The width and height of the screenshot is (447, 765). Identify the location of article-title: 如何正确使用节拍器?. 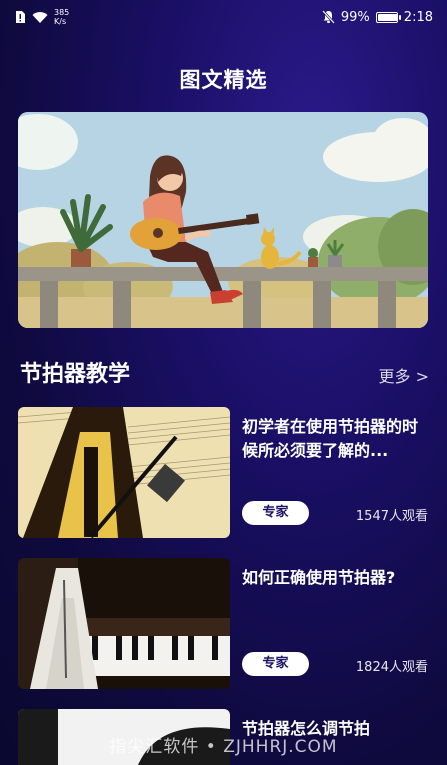
(319, 577).